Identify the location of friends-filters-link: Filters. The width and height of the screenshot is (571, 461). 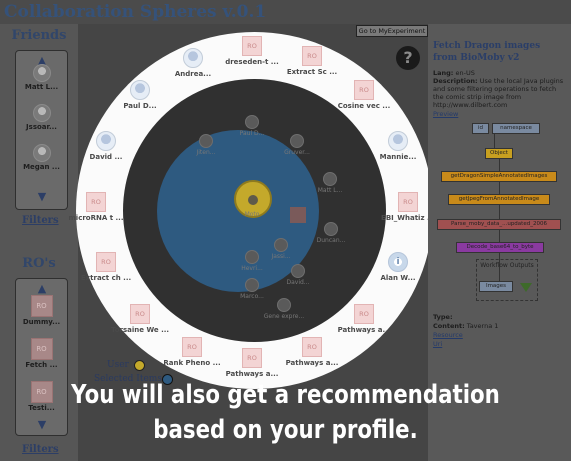
(40, 220).